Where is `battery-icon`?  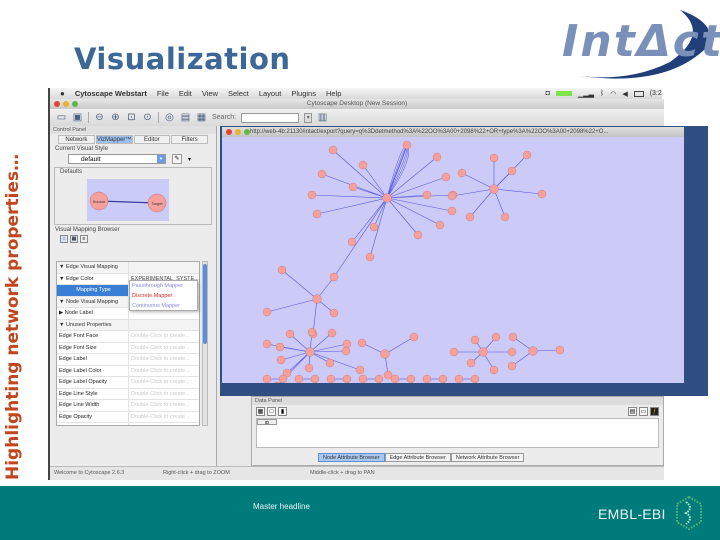
battery-icon is located at coordinates (638, 93).